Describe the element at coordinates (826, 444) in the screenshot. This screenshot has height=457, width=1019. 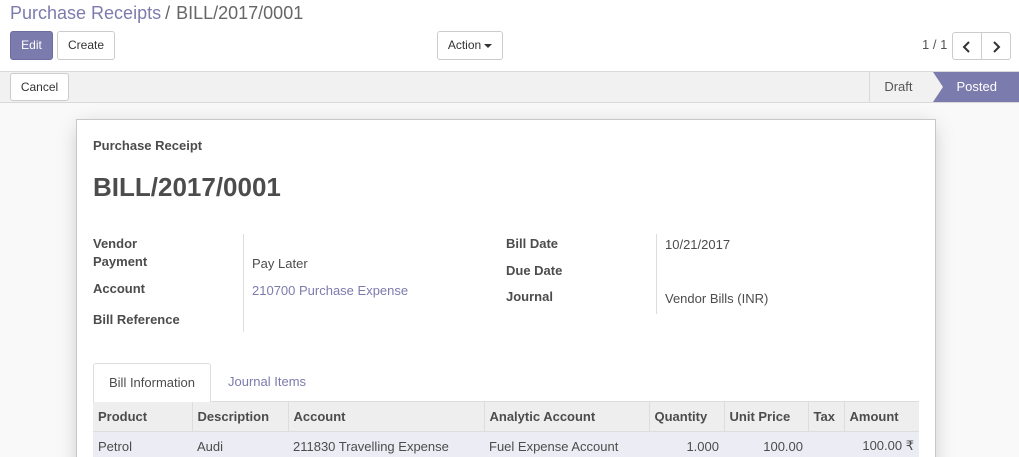
I see `cell-tax` at that location.